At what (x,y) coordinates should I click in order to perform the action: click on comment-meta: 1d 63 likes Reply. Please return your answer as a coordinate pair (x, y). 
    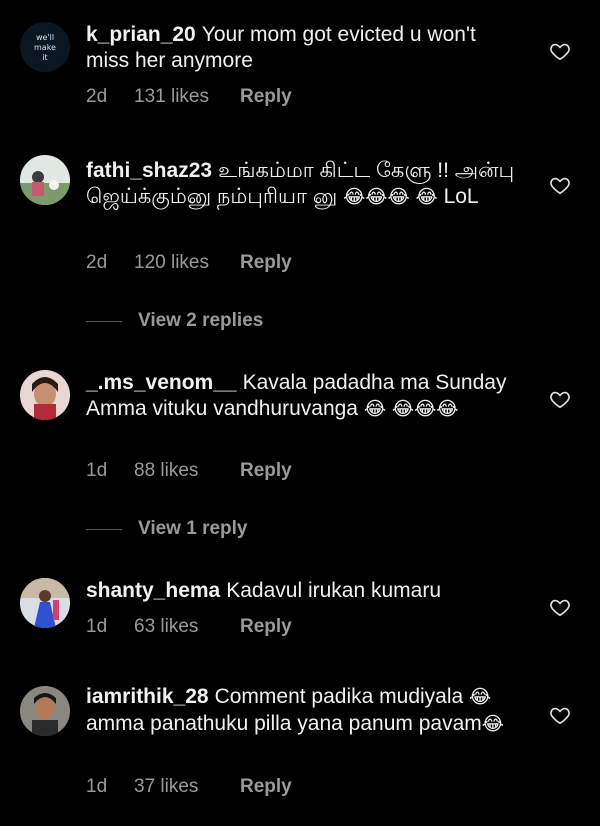
    Looking at the image, I should click on (189, 627).